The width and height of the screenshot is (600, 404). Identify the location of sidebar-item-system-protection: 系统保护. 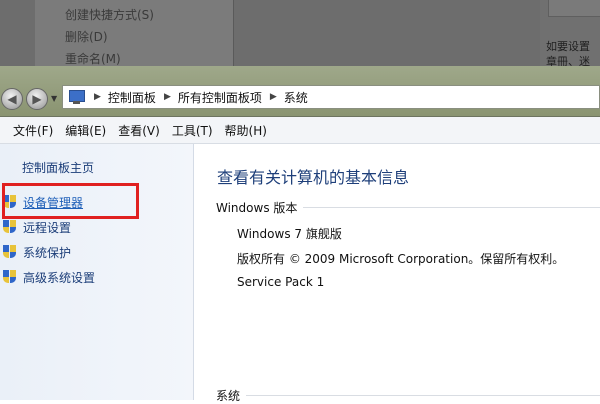
(37, 252).